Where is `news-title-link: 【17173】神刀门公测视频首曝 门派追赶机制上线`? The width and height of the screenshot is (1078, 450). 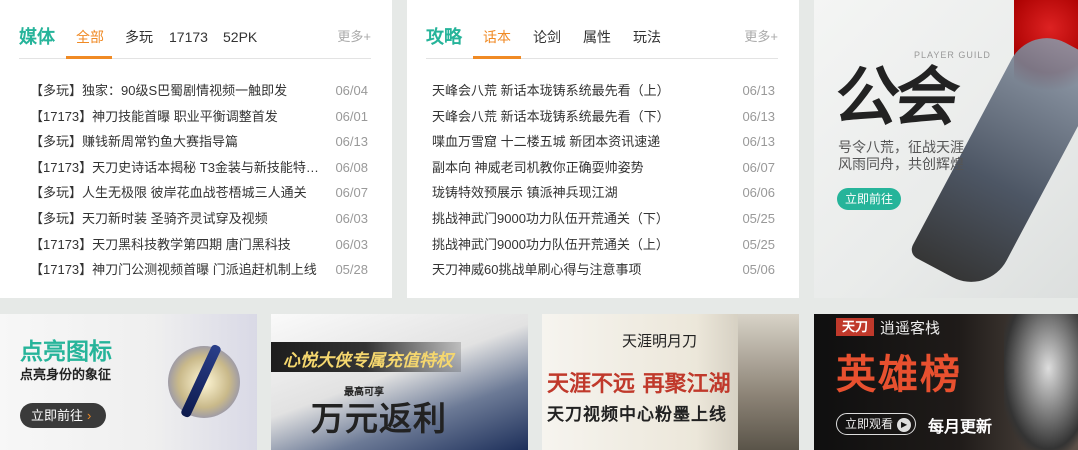 news-title-link: 【17173】神刀门公测视频首曝 门派追赶机制上线 is located at coordinates (175, 270).